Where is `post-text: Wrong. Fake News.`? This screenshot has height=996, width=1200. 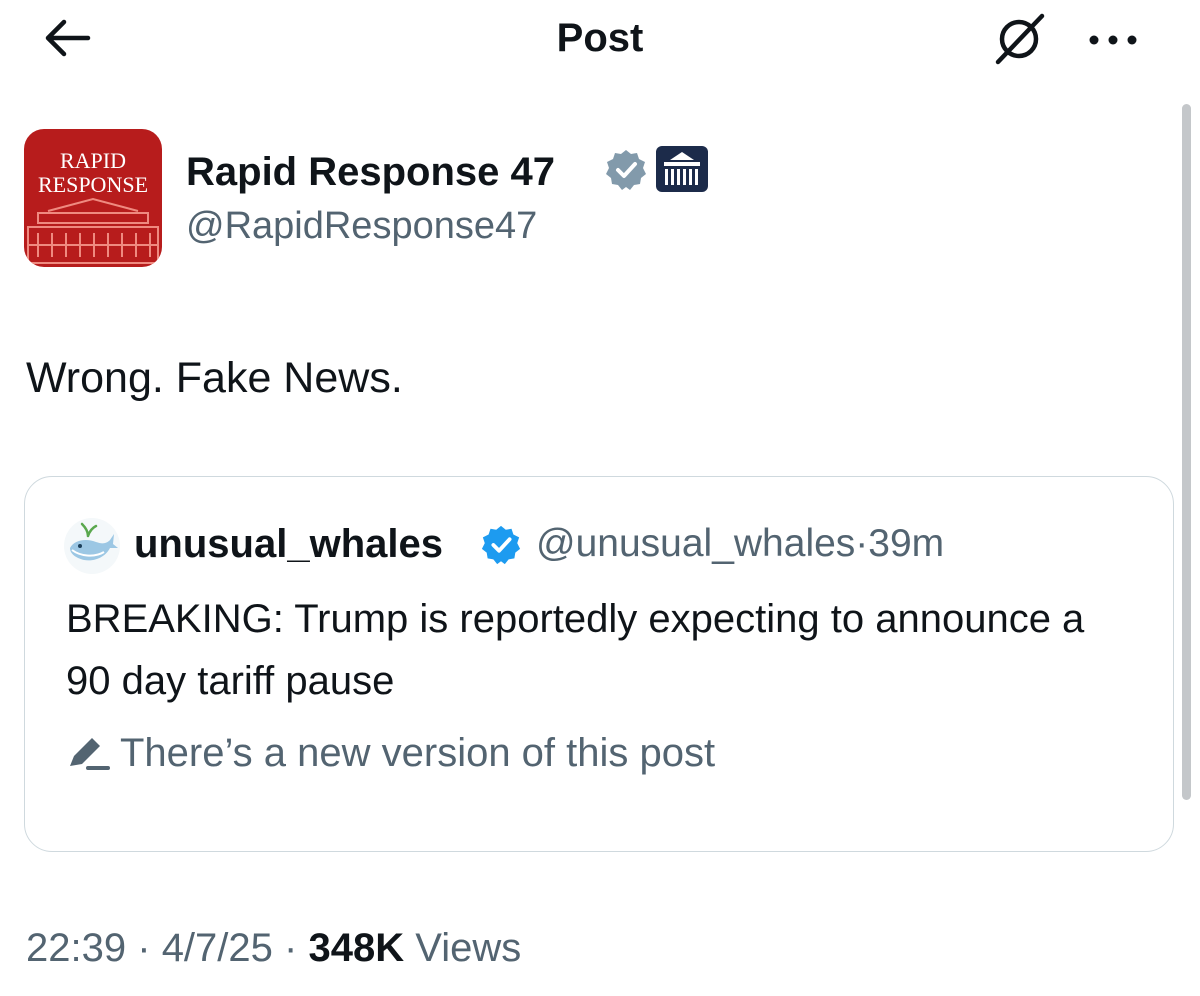 post-text: Wrong. Fake News. is located at coordinates (214, 378).